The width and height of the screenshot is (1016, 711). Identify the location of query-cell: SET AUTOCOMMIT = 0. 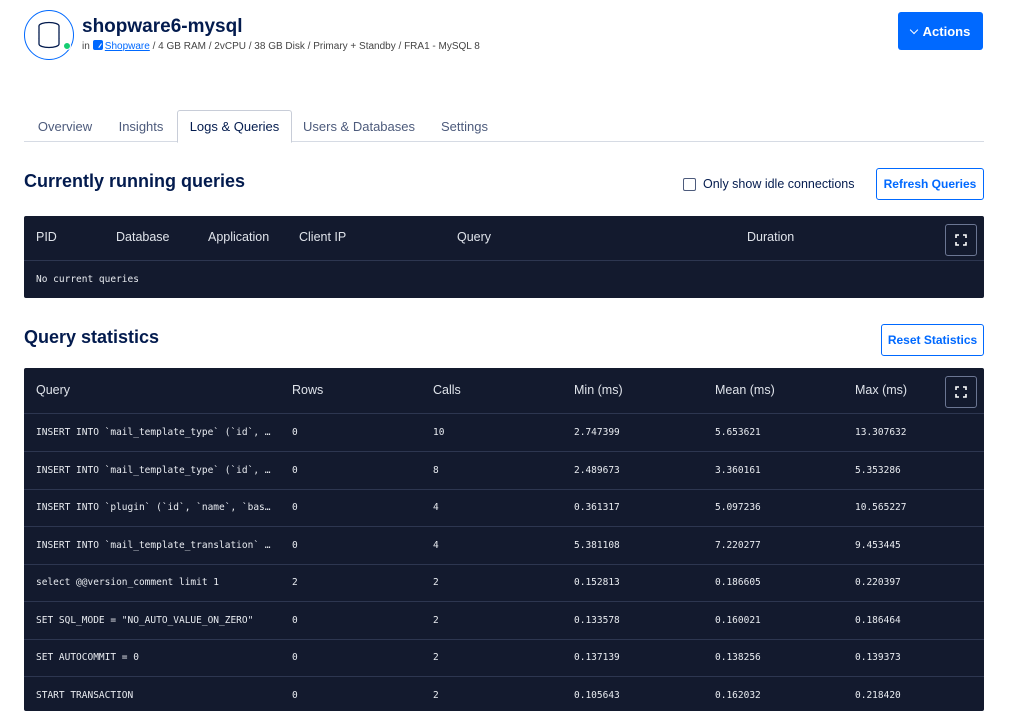
(87, 657).